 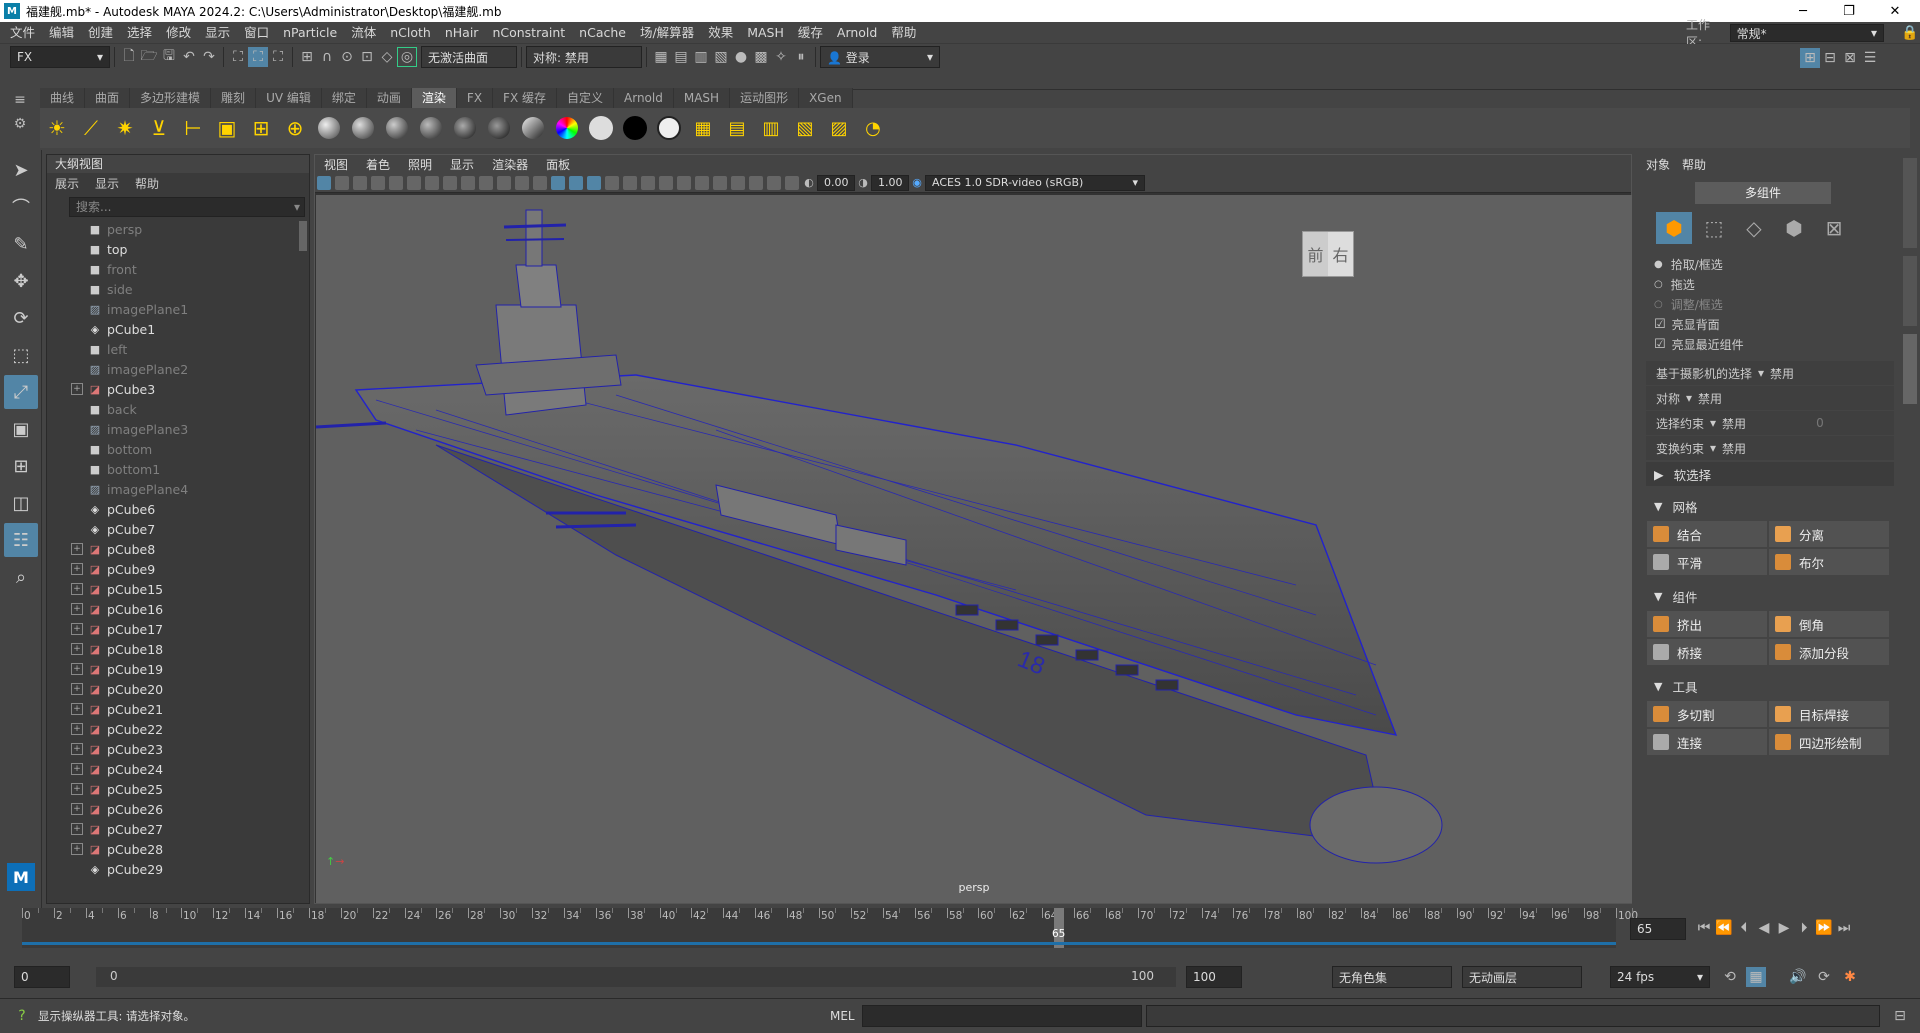 What do you see at coordinates (1724, 928) in the screenshot?
I see `step-back-key-icon: ⏪` at bounding box center [1724, 928].